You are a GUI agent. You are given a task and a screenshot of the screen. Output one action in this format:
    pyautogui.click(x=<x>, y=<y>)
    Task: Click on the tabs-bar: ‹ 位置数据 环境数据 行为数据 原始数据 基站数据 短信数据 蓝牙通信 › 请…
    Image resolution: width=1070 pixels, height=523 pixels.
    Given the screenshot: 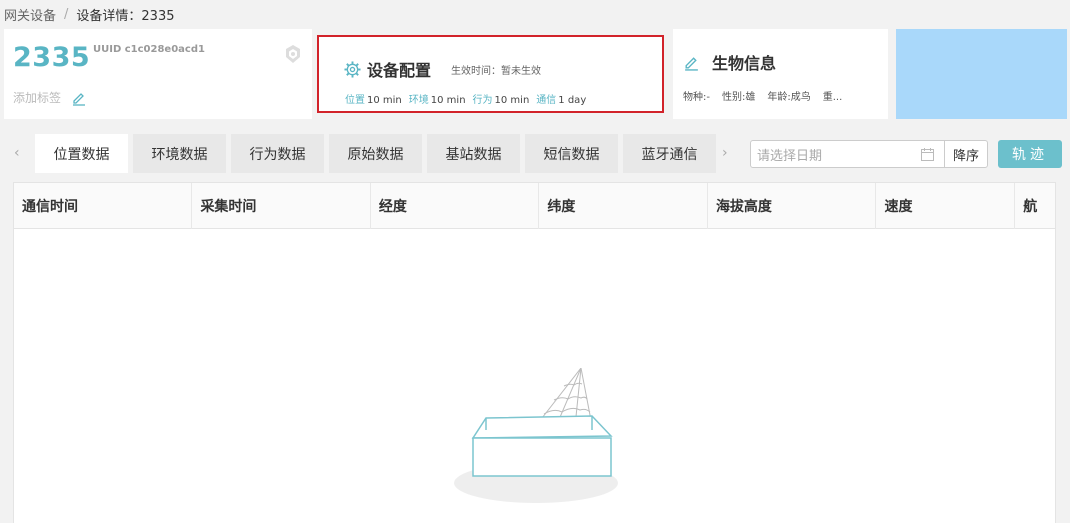 What is the action you would take?
    pyautogui.click(x=535, y=150)
    